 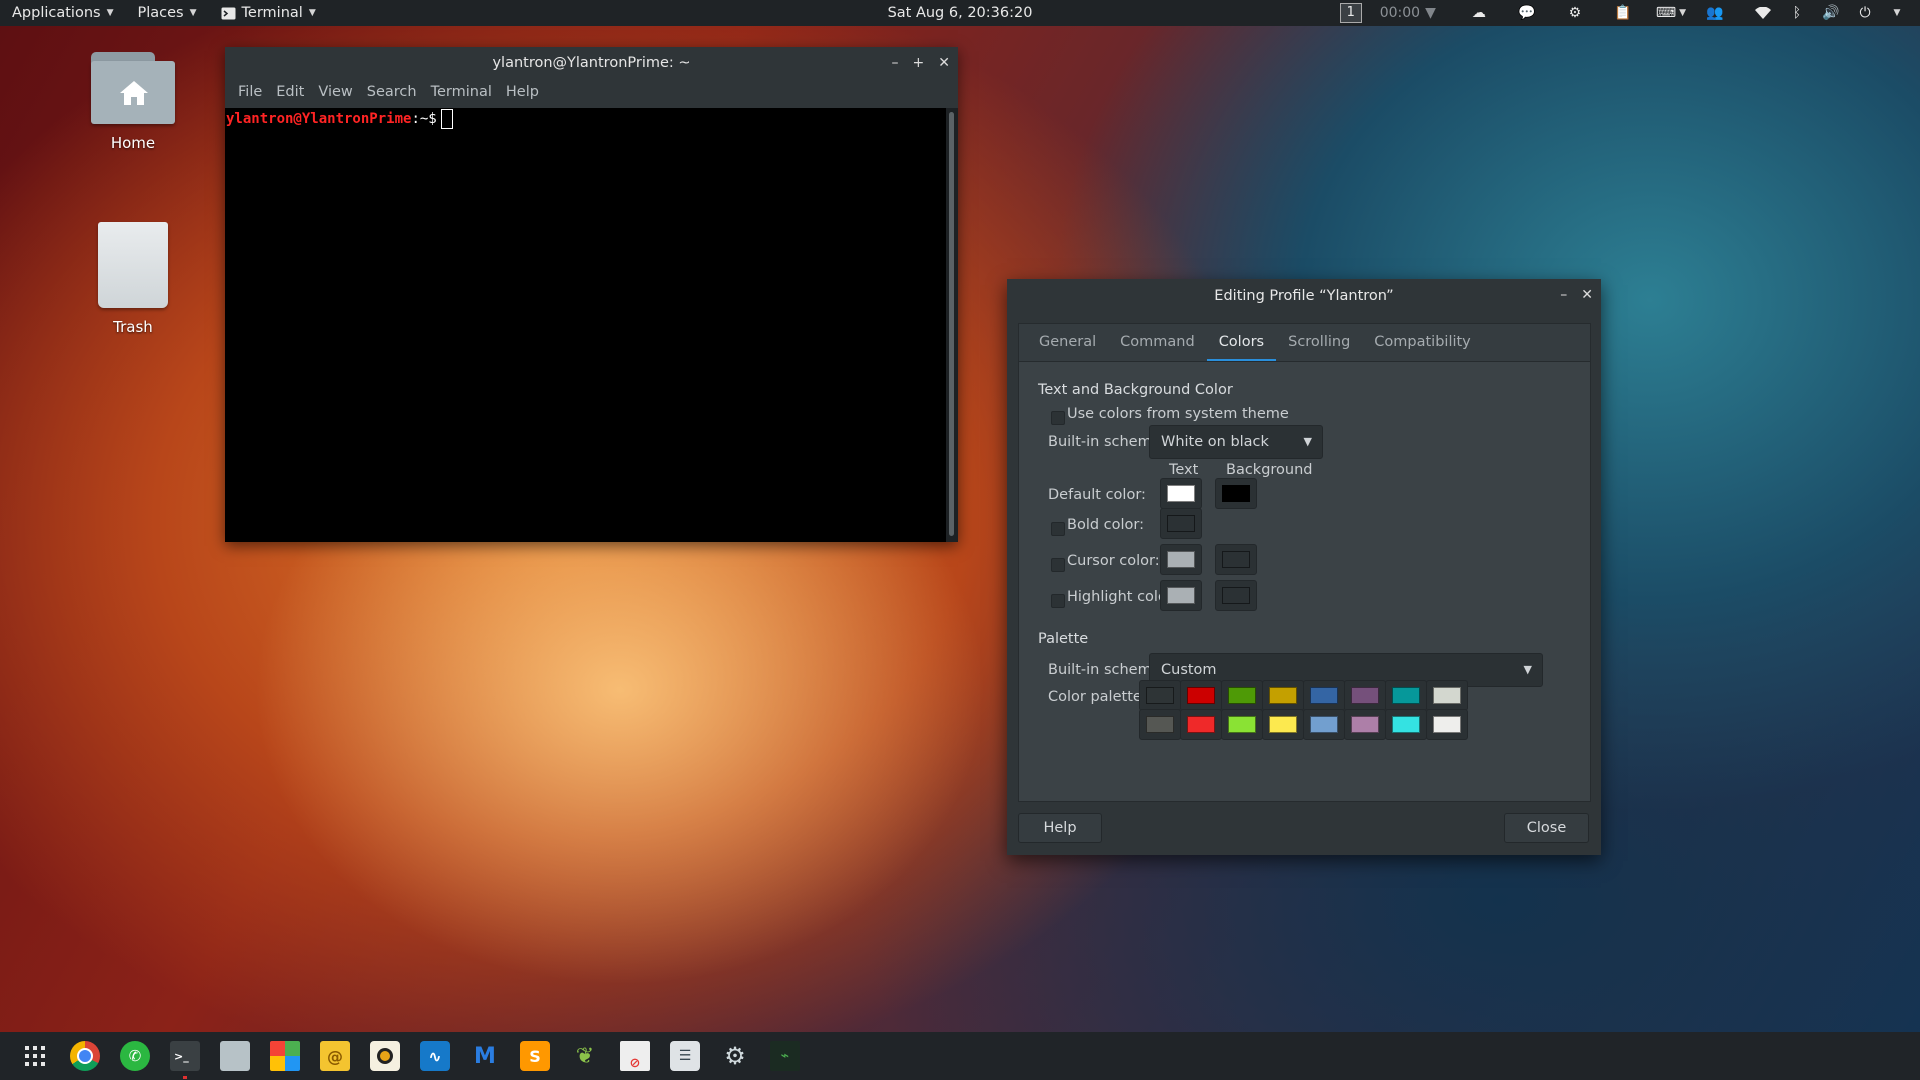 What do you see at coordinates (1546, 828) in the screenshot?
I see `close-button: Close` at bounding box center [1546, 828].